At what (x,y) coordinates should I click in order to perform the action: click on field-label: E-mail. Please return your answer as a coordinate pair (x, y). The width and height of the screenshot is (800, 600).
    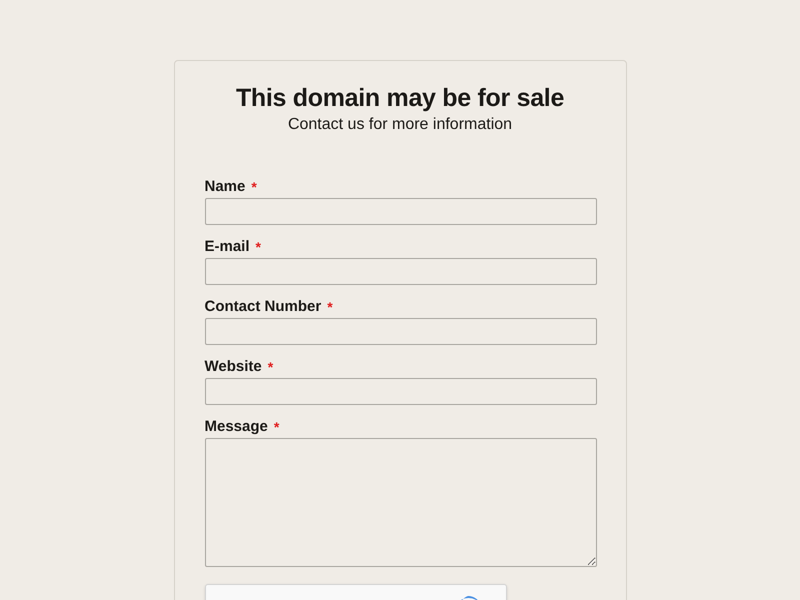
    Looking at the image, I should click on (227, 246).